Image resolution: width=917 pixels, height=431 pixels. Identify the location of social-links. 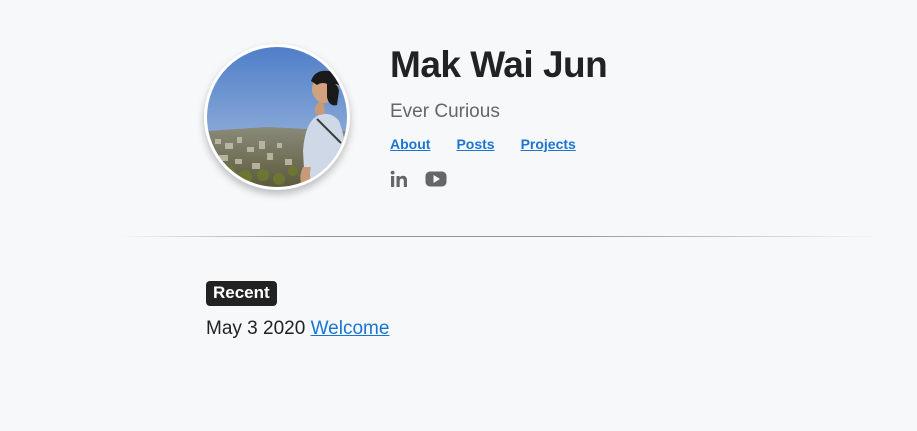
(498, 181).